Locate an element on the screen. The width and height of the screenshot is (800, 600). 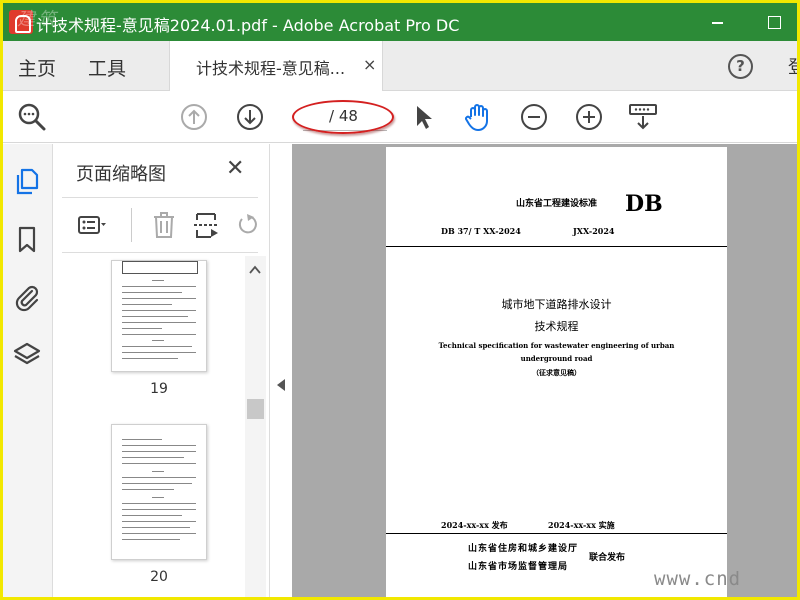
zoom-in-icon is located at coordinates (589, 117).